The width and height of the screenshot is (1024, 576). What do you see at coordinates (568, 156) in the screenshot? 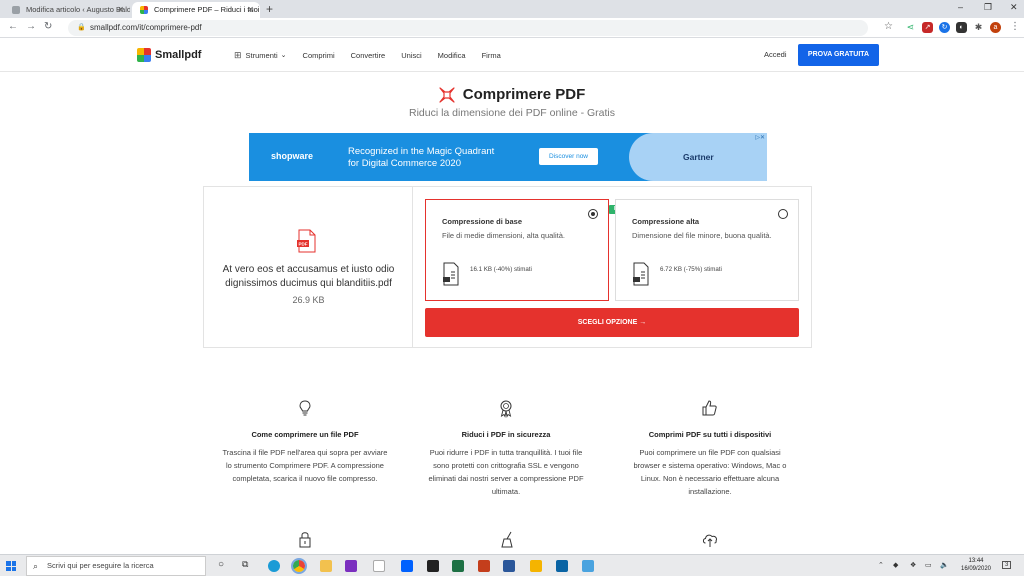
I see `ad-discover-button: Discover now` at bounding box center [568, 156].